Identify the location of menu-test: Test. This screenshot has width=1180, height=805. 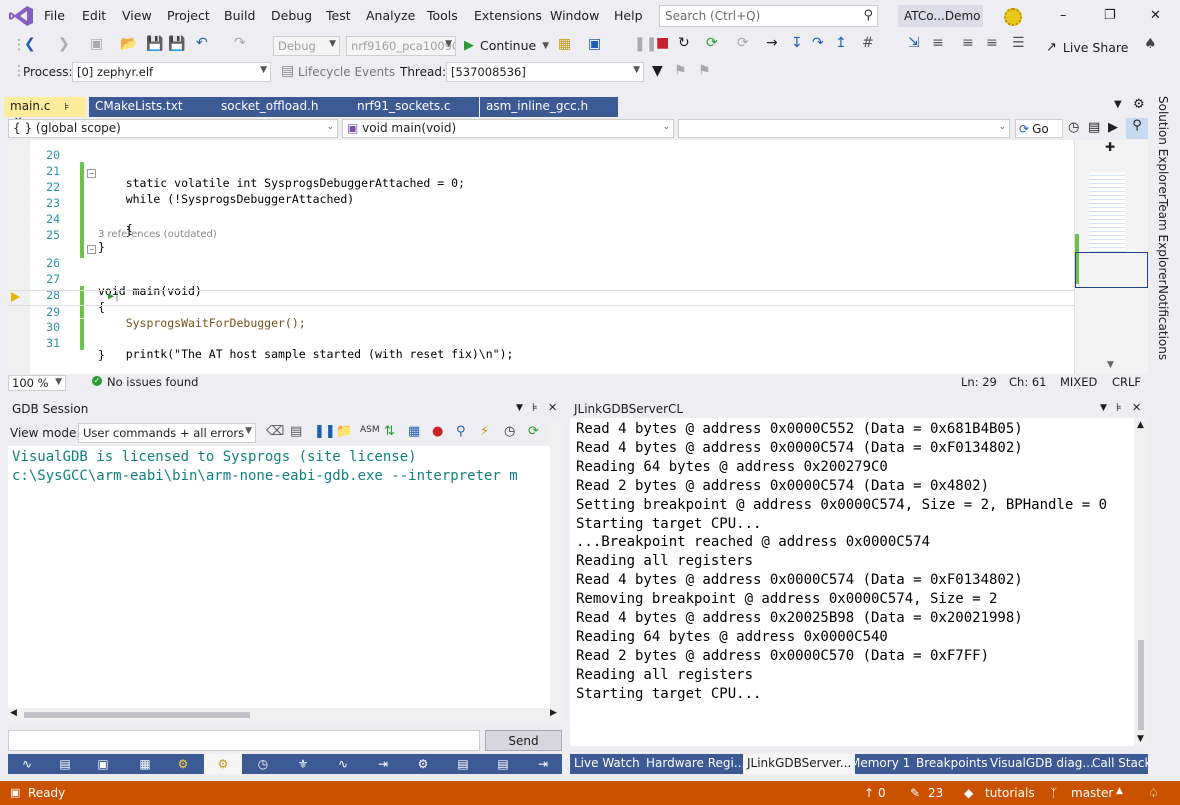
(338, 15).